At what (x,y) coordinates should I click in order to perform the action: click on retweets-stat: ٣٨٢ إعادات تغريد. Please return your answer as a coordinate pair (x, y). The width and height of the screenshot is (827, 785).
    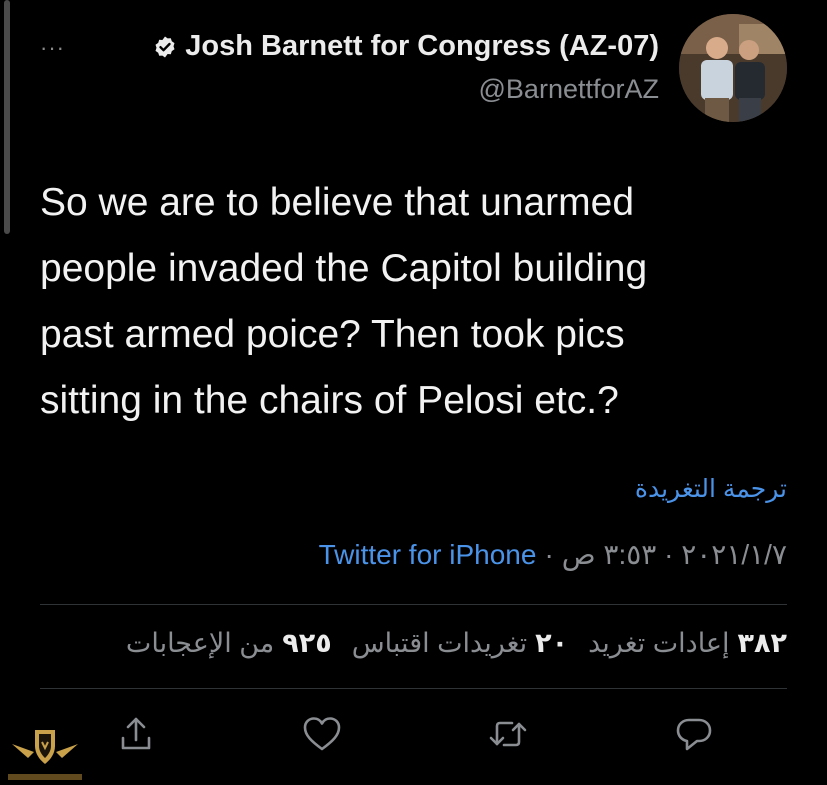
    Looking at the image, I should click on (687, 643).